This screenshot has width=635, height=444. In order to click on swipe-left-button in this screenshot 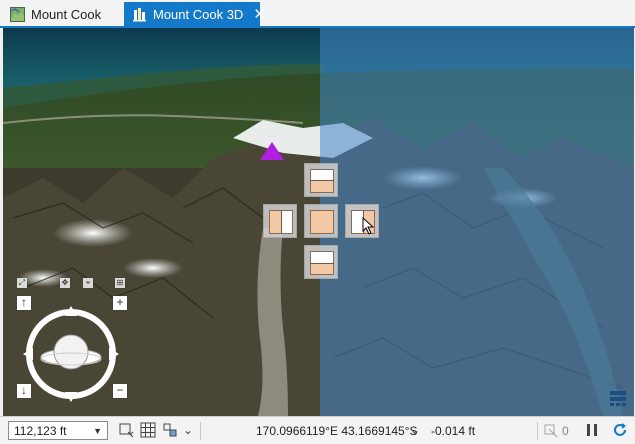, I will do `click(280, 221)`.